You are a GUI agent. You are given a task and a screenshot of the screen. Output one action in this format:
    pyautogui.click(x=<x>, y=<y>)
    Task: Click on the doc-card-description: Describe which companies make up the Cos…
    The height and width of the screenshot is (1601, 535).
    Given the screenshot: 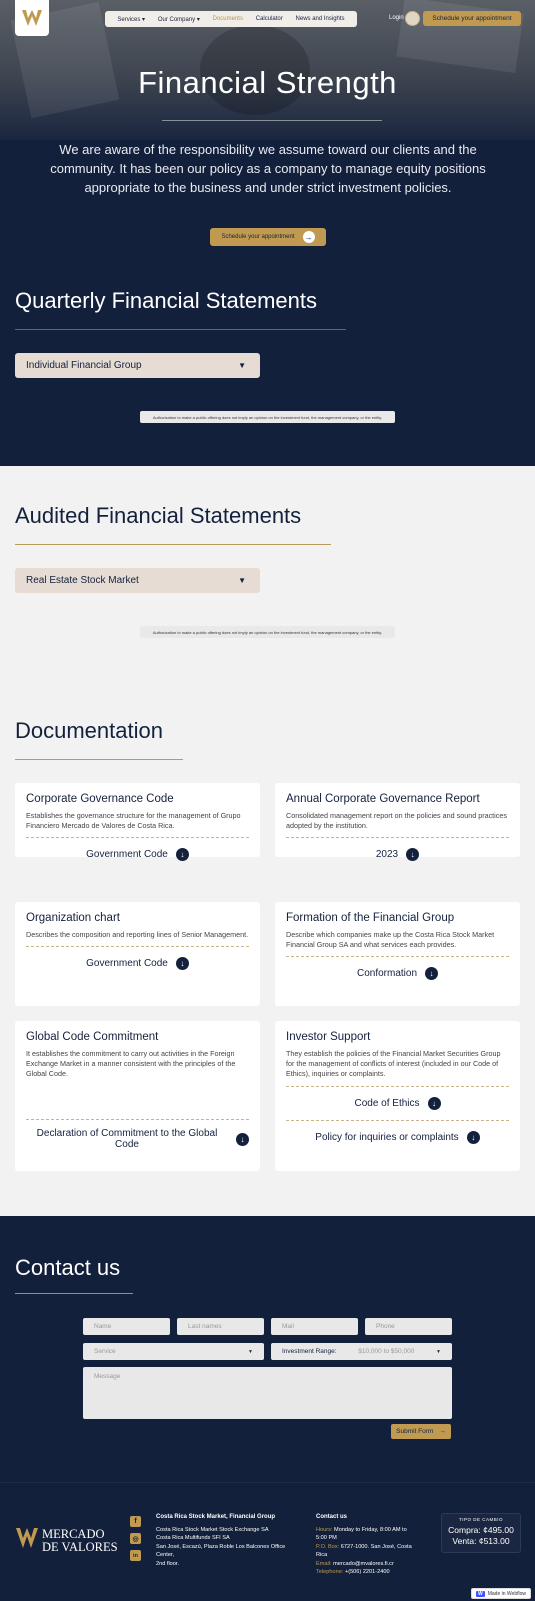 What is the action you would take?
    pyautogui.click(x=390, y=939)
    